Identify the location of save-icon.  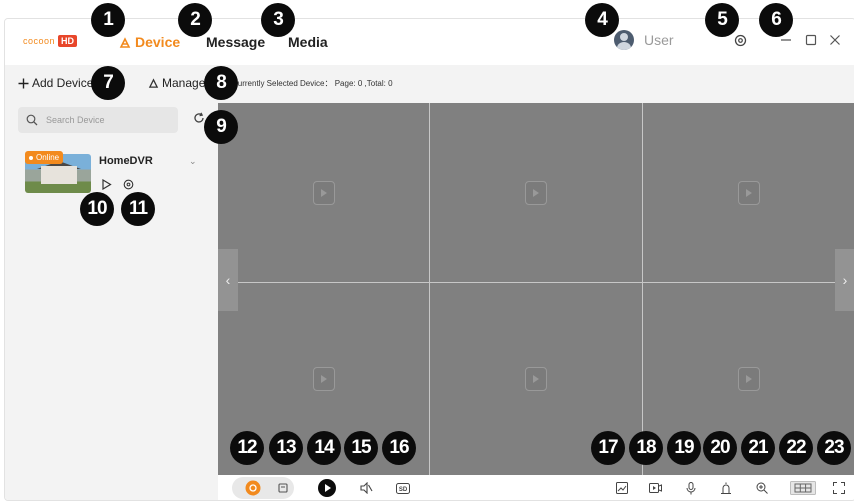
(283, 488).